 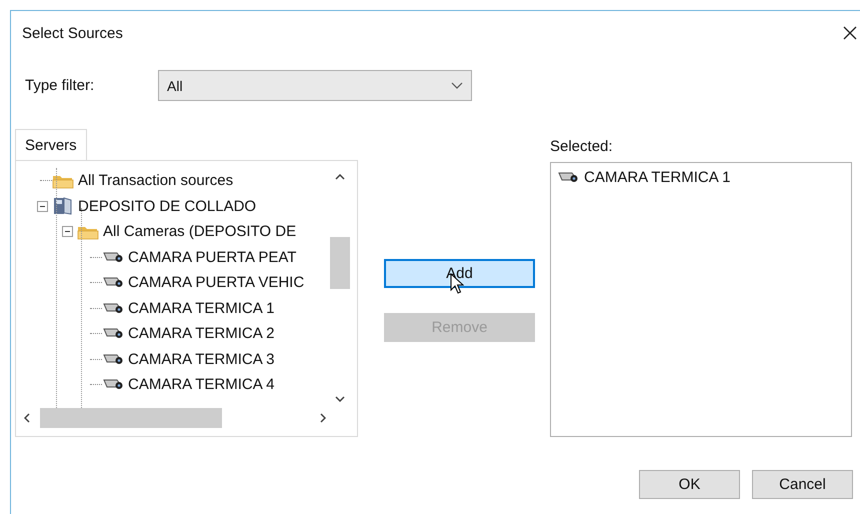 What do you see at coordinates (199, 231) in the screenshot?
I see `tree-item: All Cameras (DEPOSITO DE` at bounding box center [199, 231].